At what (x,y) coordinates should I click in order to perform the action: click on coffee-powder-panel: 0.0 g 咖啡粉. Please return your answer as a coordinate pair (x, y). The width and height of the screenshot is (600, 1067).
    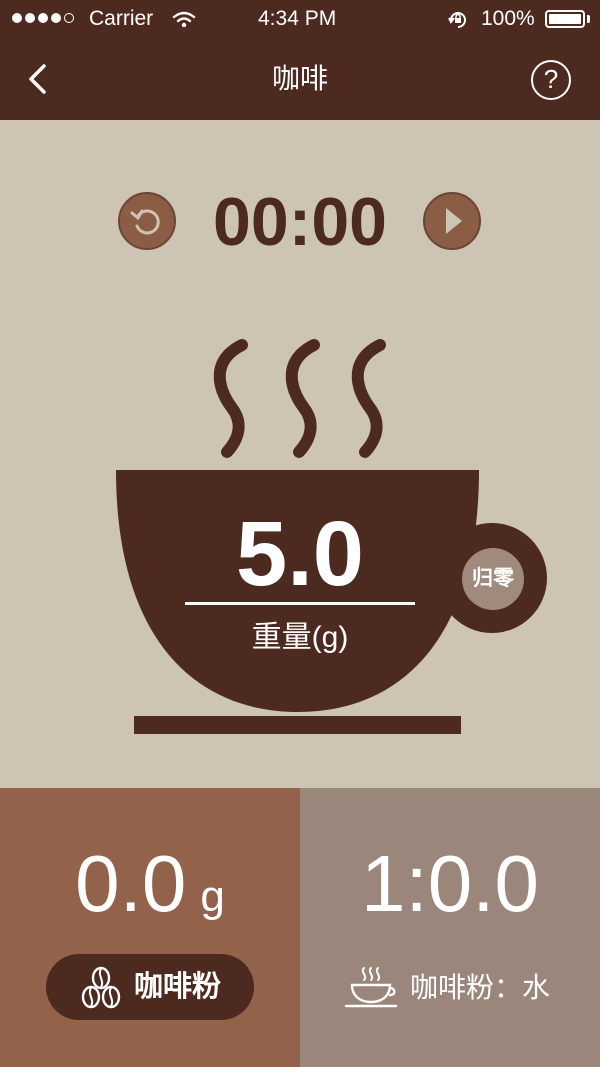
    Looking at the image, I should click on (150, 927).